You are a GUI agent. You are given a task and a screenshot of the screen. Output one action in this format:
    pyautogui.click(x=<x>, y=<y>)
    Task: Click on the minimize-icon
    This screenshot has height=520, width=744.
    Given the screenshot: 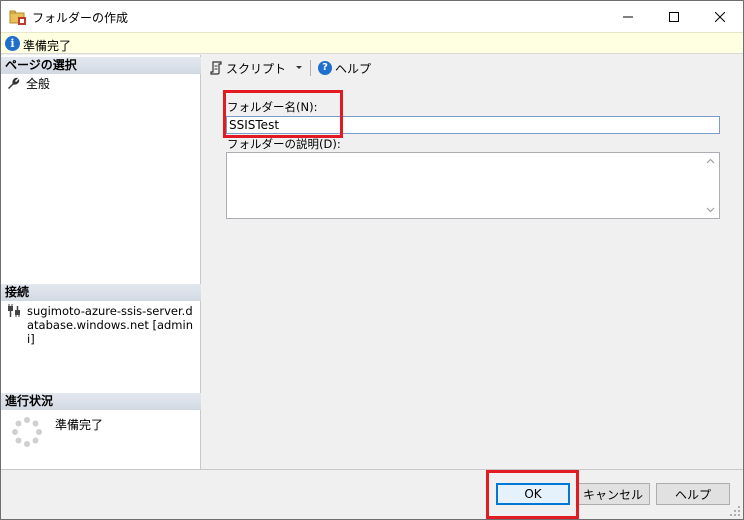 What is the action you would take?
    pyautogui.click(x=628, y=16)
    